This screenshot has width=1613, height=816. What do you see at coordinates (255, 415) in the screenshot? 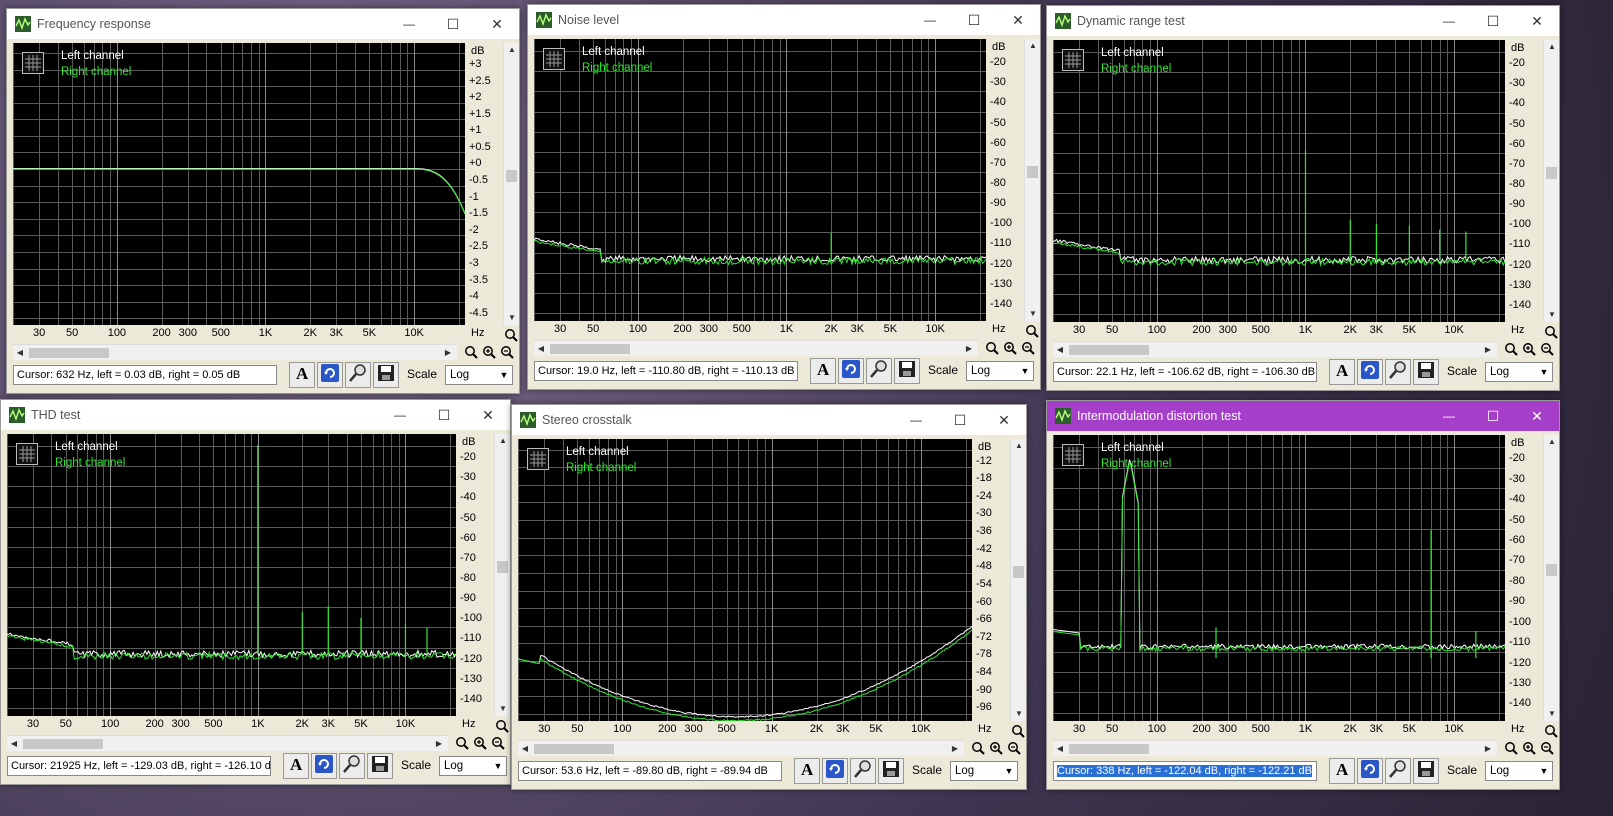
I see `title-bar: THD test — ☐ ✕` at bounding box center [255, 415].